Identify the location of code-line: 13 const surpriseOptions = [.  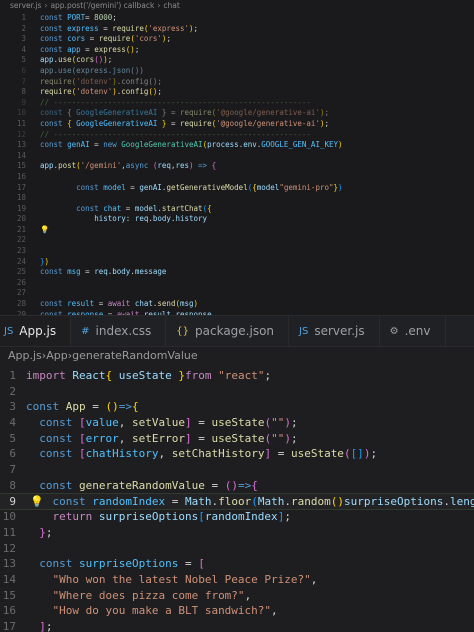
(237, 564).